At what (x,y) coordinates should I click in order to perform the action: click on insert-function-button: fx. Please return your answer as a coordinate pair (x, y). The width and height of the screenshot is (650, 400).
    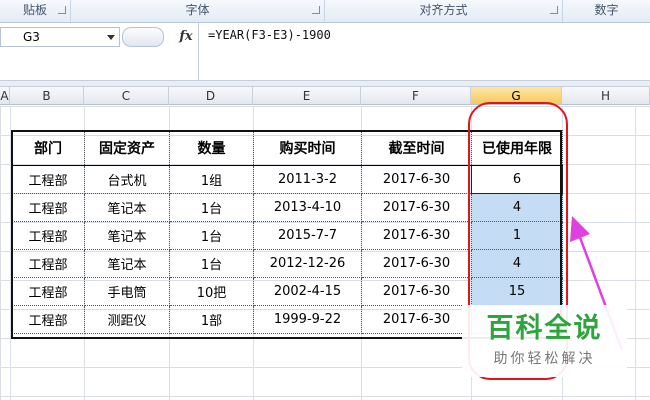
    Looking at the image, I should click on (186, 37).